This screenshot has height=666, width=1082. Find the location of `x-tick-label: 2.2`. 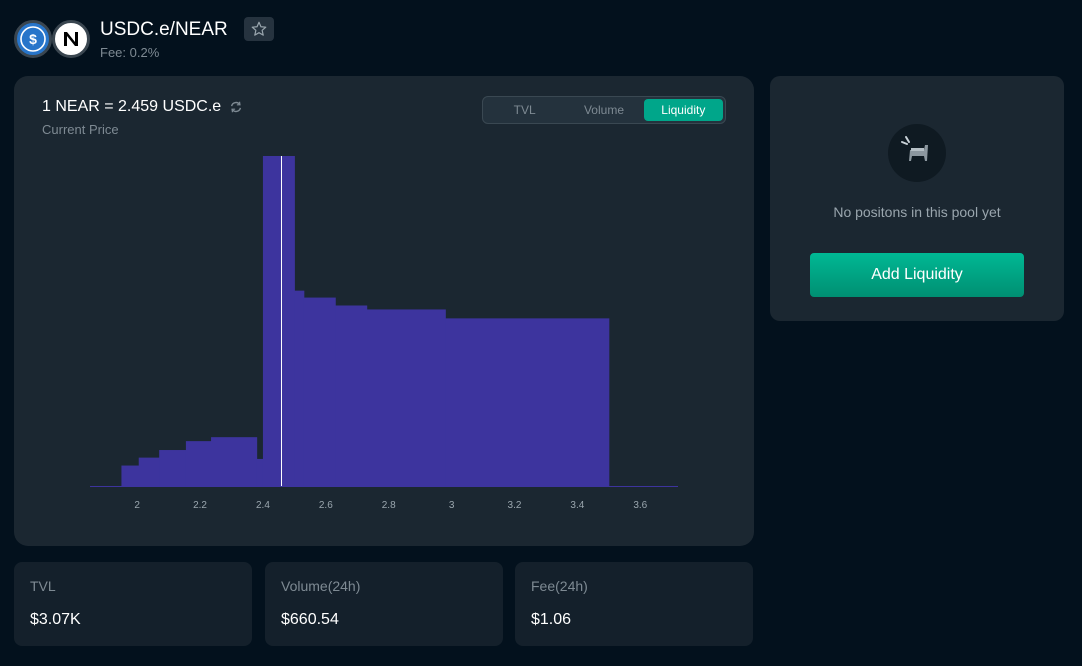

x-tick-label: 2.2 is located at coordinates (200, 505).